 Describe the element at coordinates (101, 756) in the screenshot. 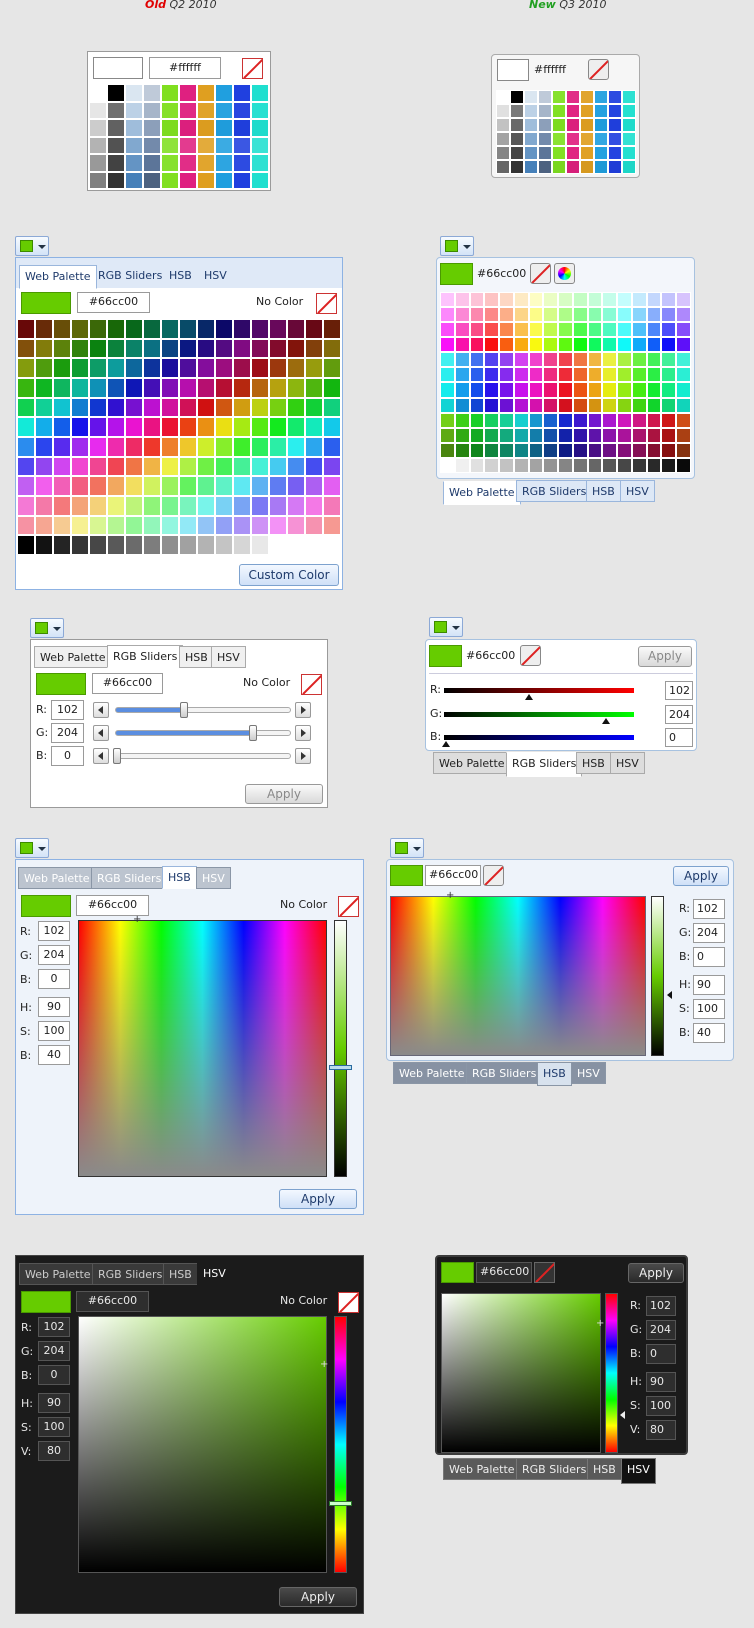

I see `b-decrement-button` at that location.